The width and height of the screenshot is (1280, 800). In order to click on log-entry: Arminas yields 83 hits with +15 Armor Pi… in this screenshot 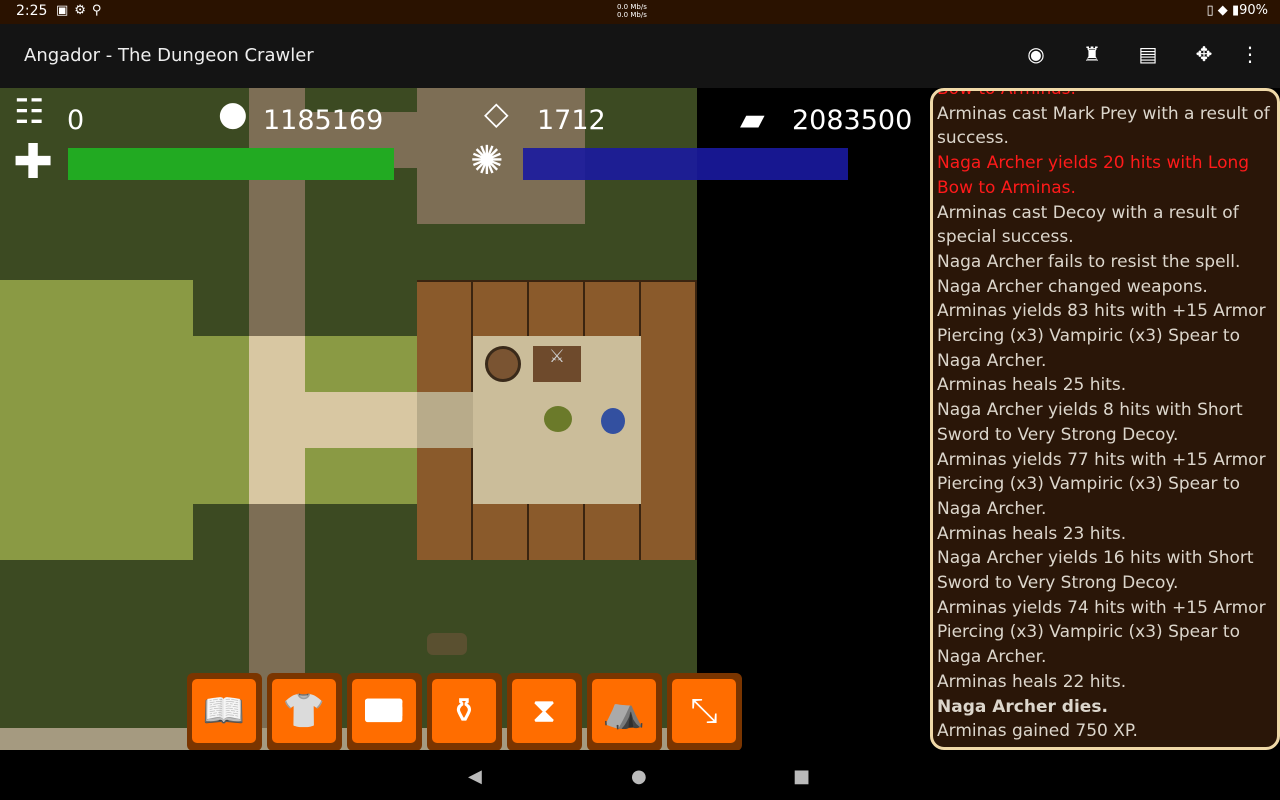, I will do `click(1101, 336)`.